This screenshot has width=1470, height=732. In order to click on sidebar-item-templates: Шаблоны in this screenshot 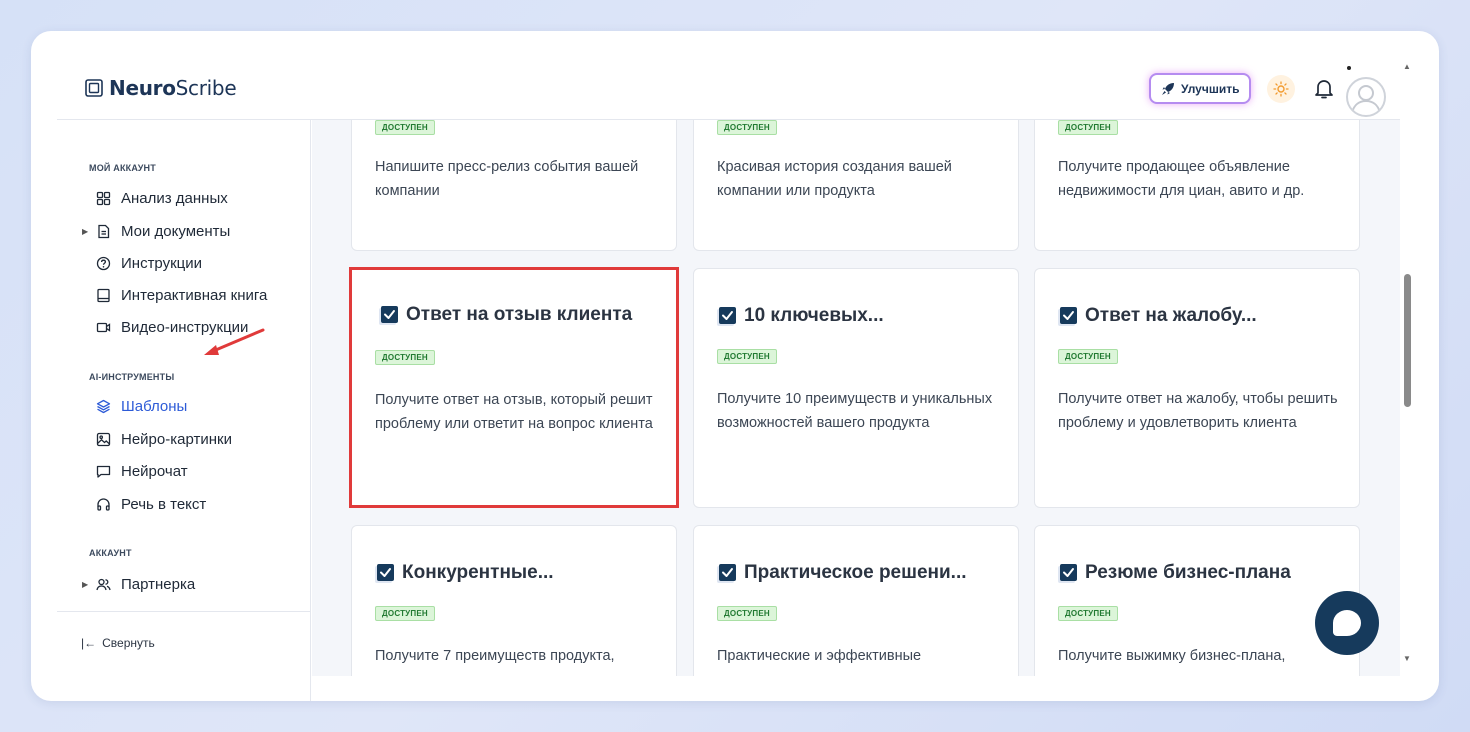, I will do `click(136, 406)`.